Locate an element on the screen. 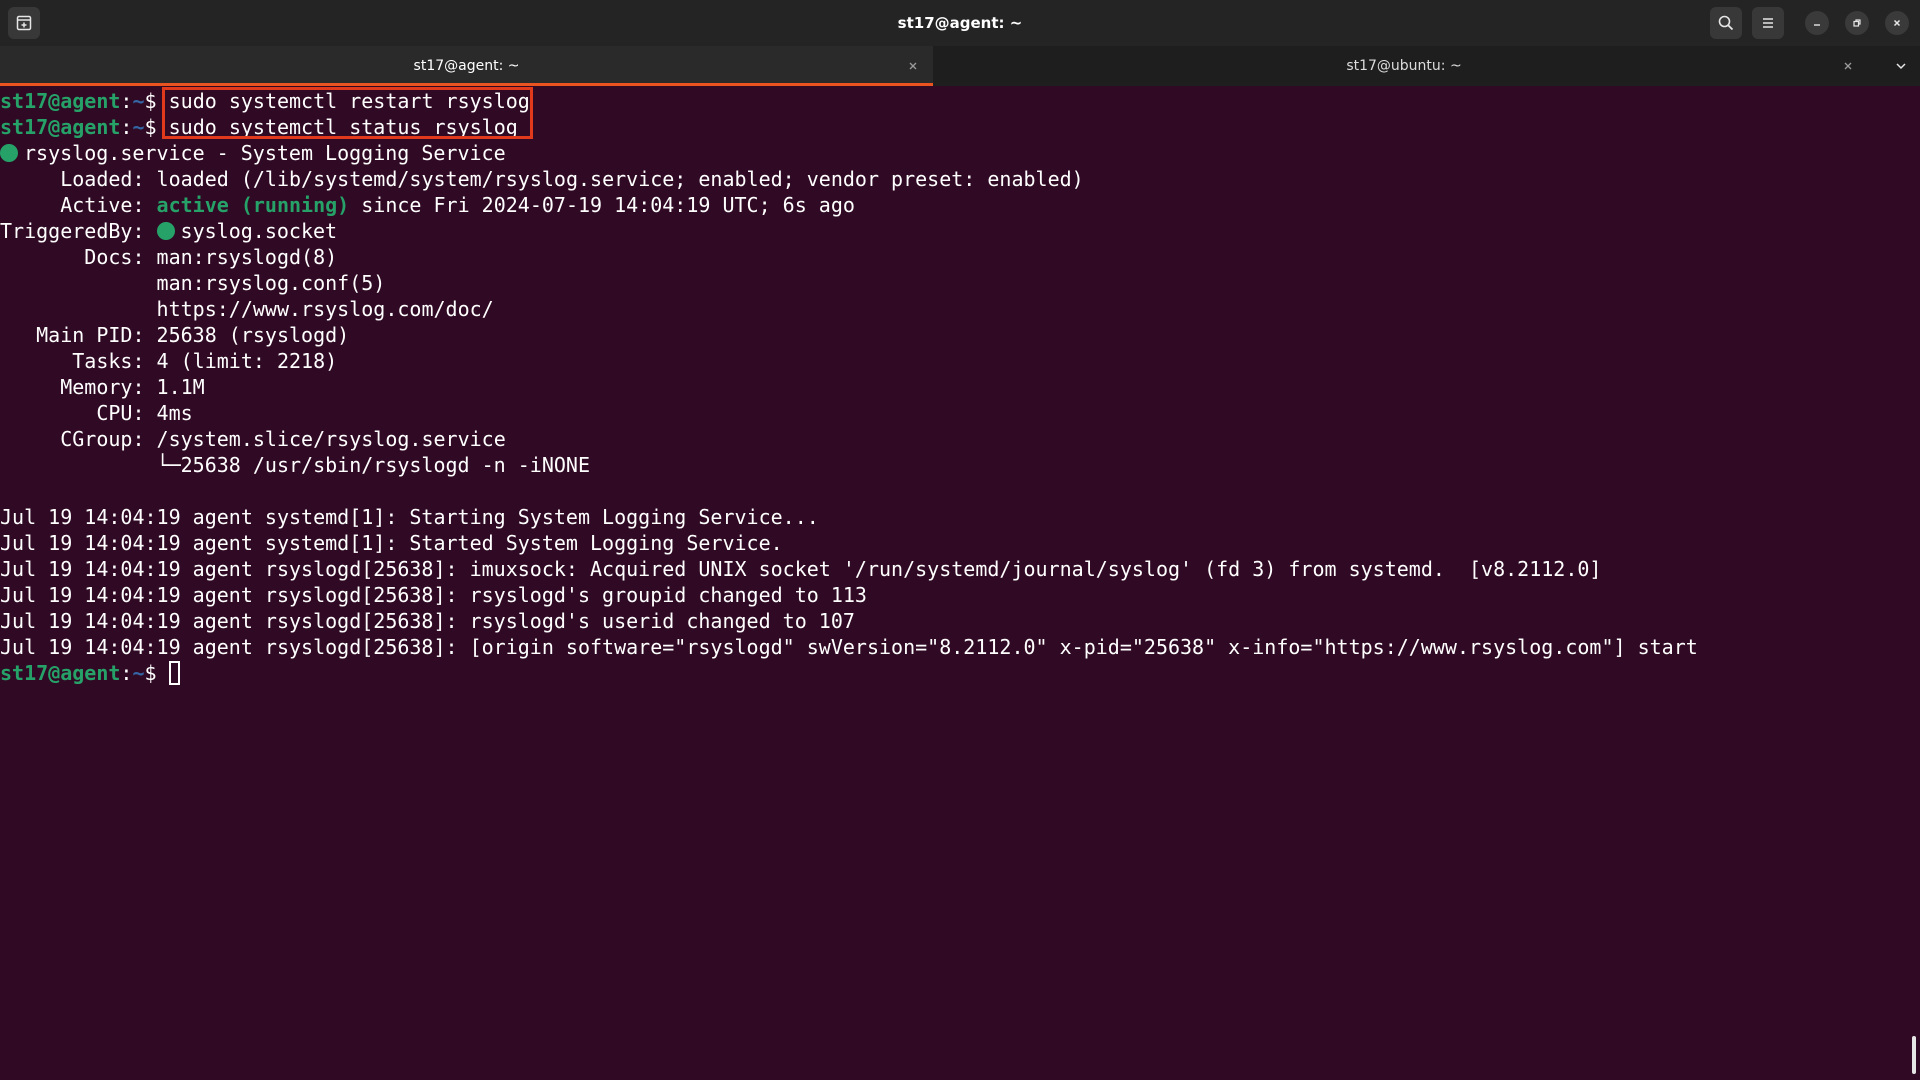 Image resolution: width=1920 pixels, height=1080 pixels. docs-line: https://www.rsyslog.com/doc/ is located at coordinates (325, 309).